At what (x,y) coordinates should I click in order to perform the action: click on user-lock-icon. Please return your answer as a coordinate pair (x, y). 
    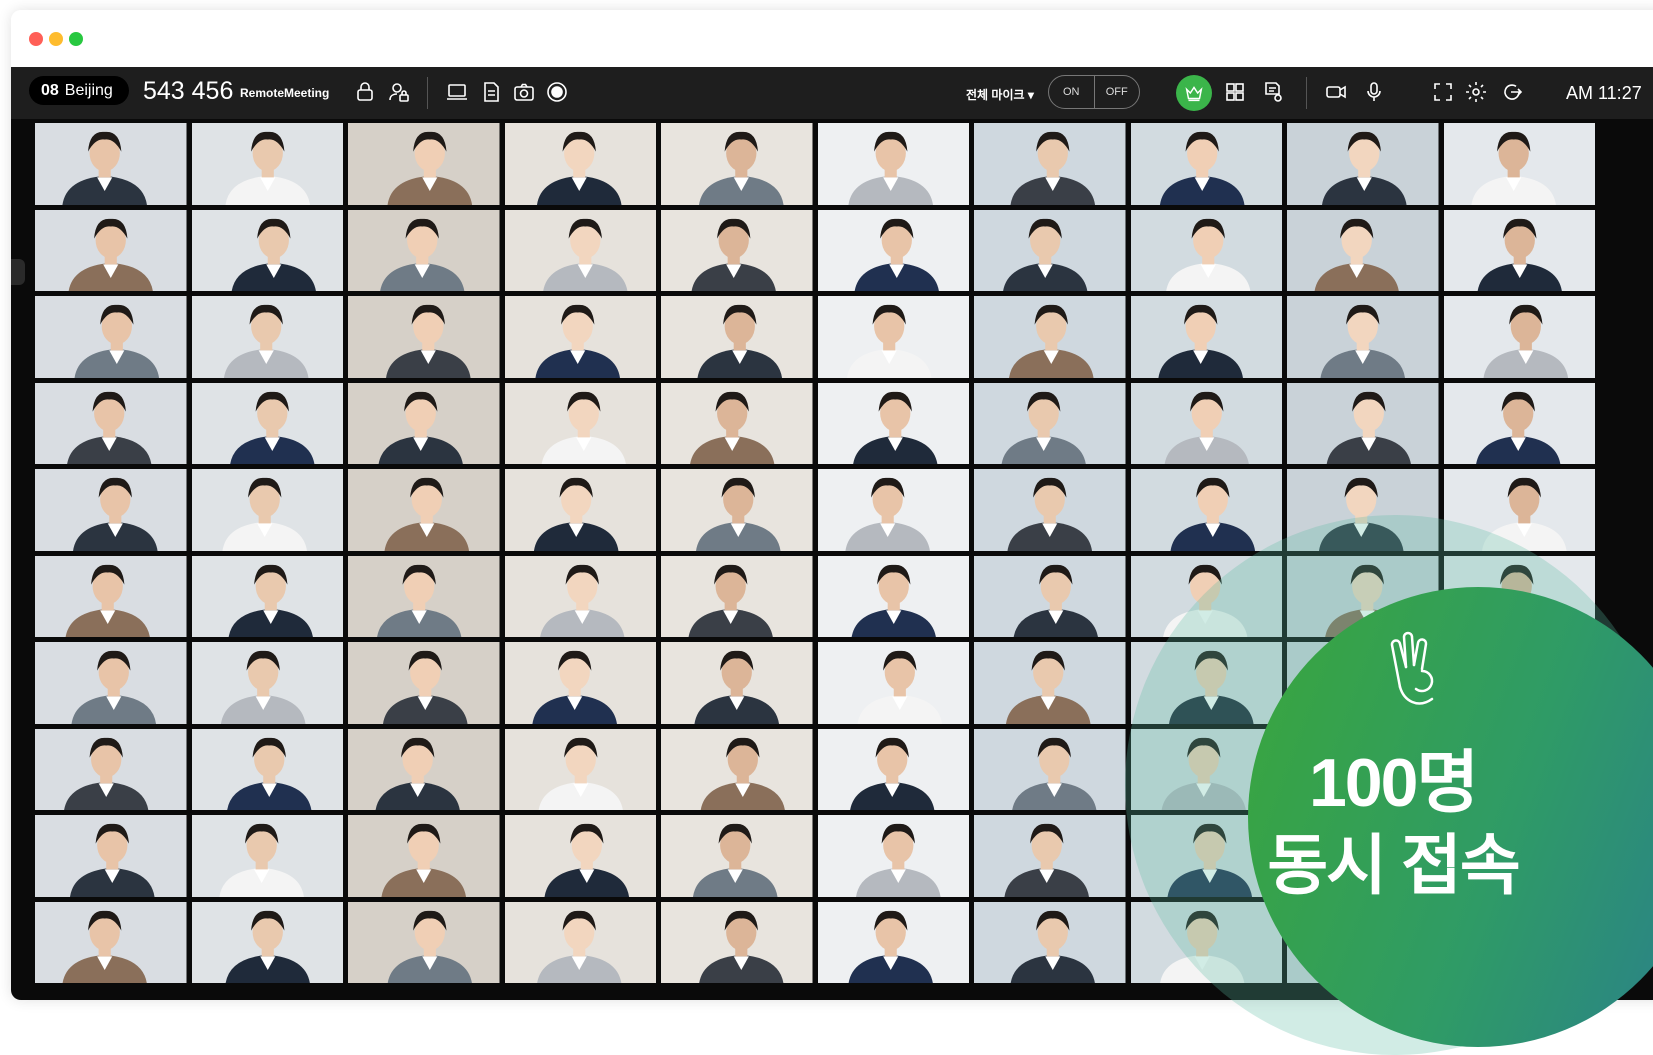
    Looking at the image, I should click on (399, 92).